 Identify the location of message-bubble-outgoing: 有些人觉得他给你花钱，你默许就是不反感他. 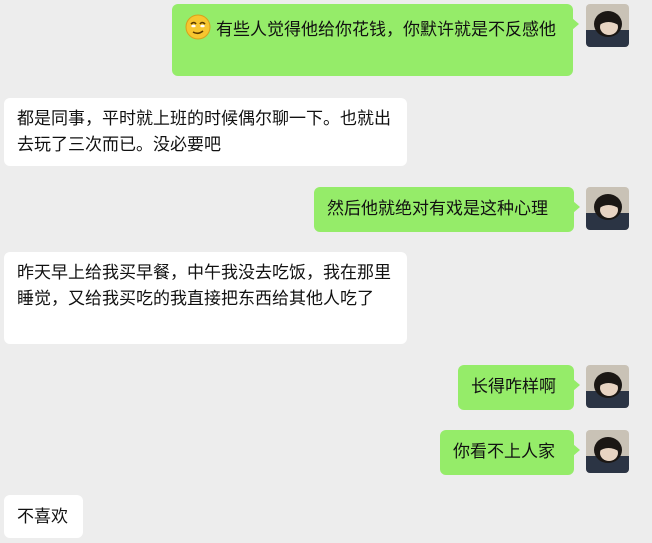
(375, 40).